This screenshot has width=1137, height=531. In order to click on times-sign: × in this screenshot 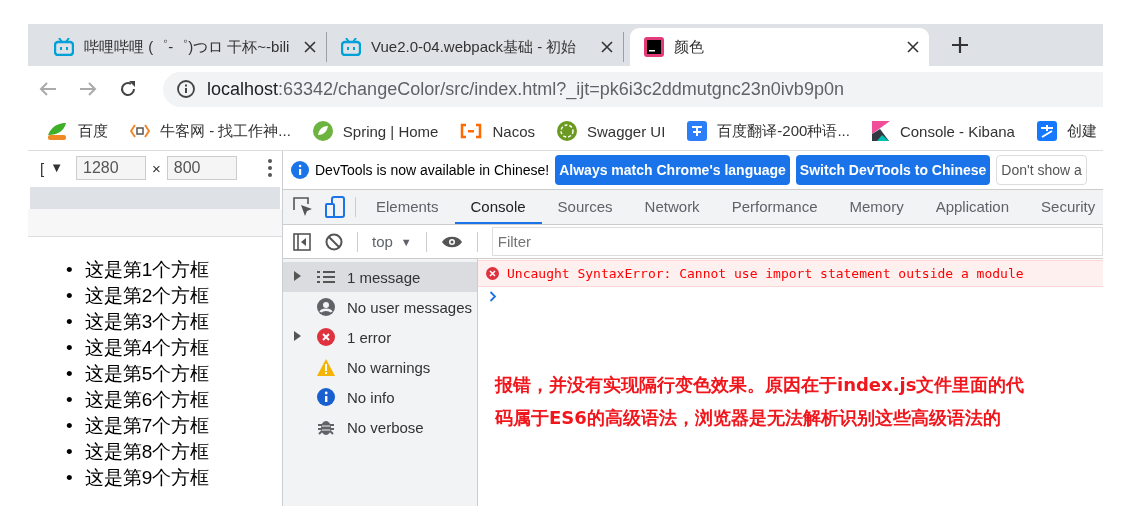, I will do `click(156, 168)`.